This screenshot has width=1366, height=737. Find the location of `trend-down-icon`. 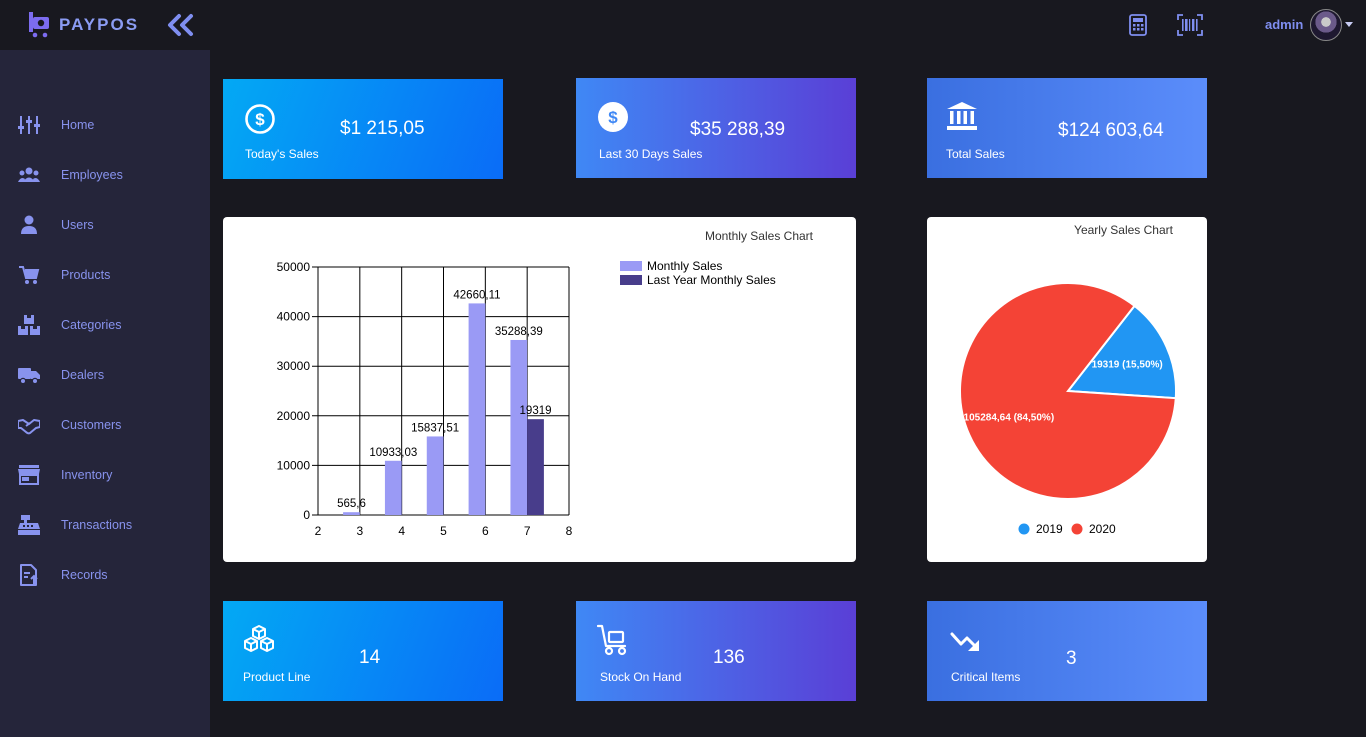

trend-down-icon is located at coordinates (964, 641).